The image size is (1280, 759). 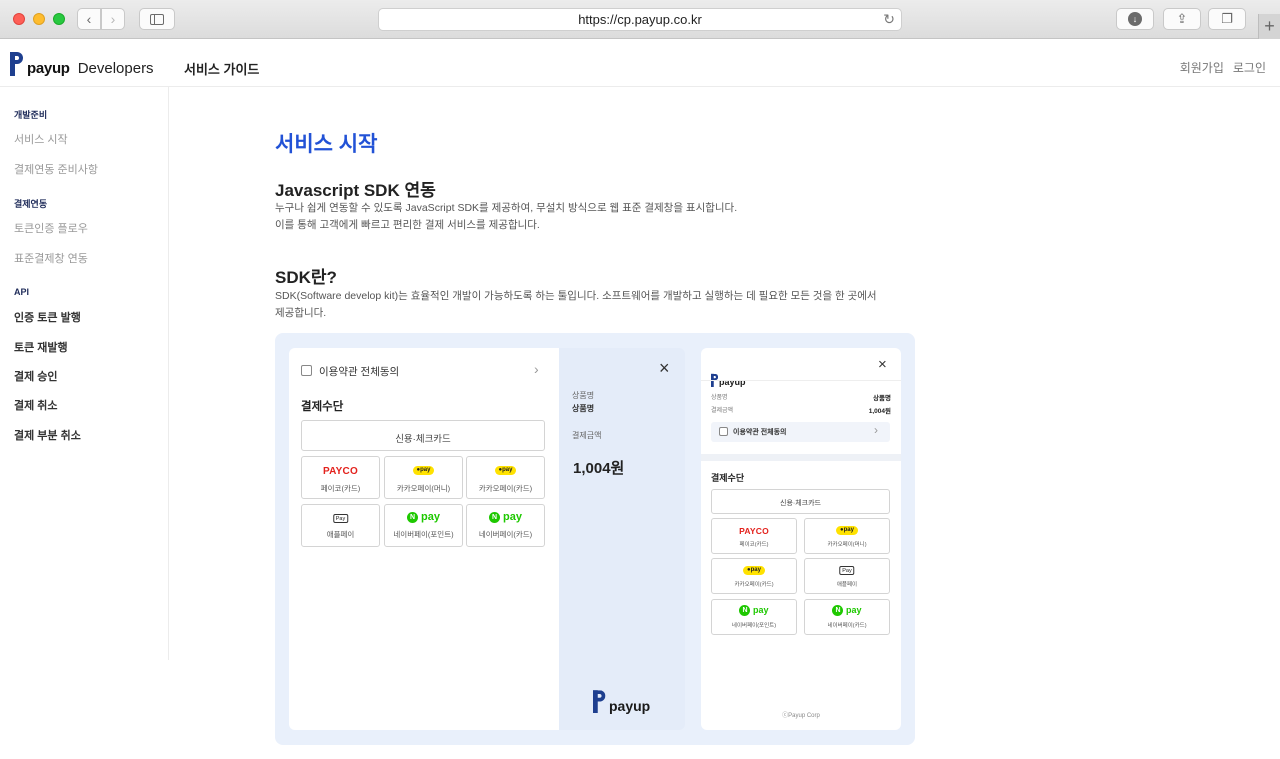 I want to click on tab-overview-button: ❐, so click(x=1227, y=19).